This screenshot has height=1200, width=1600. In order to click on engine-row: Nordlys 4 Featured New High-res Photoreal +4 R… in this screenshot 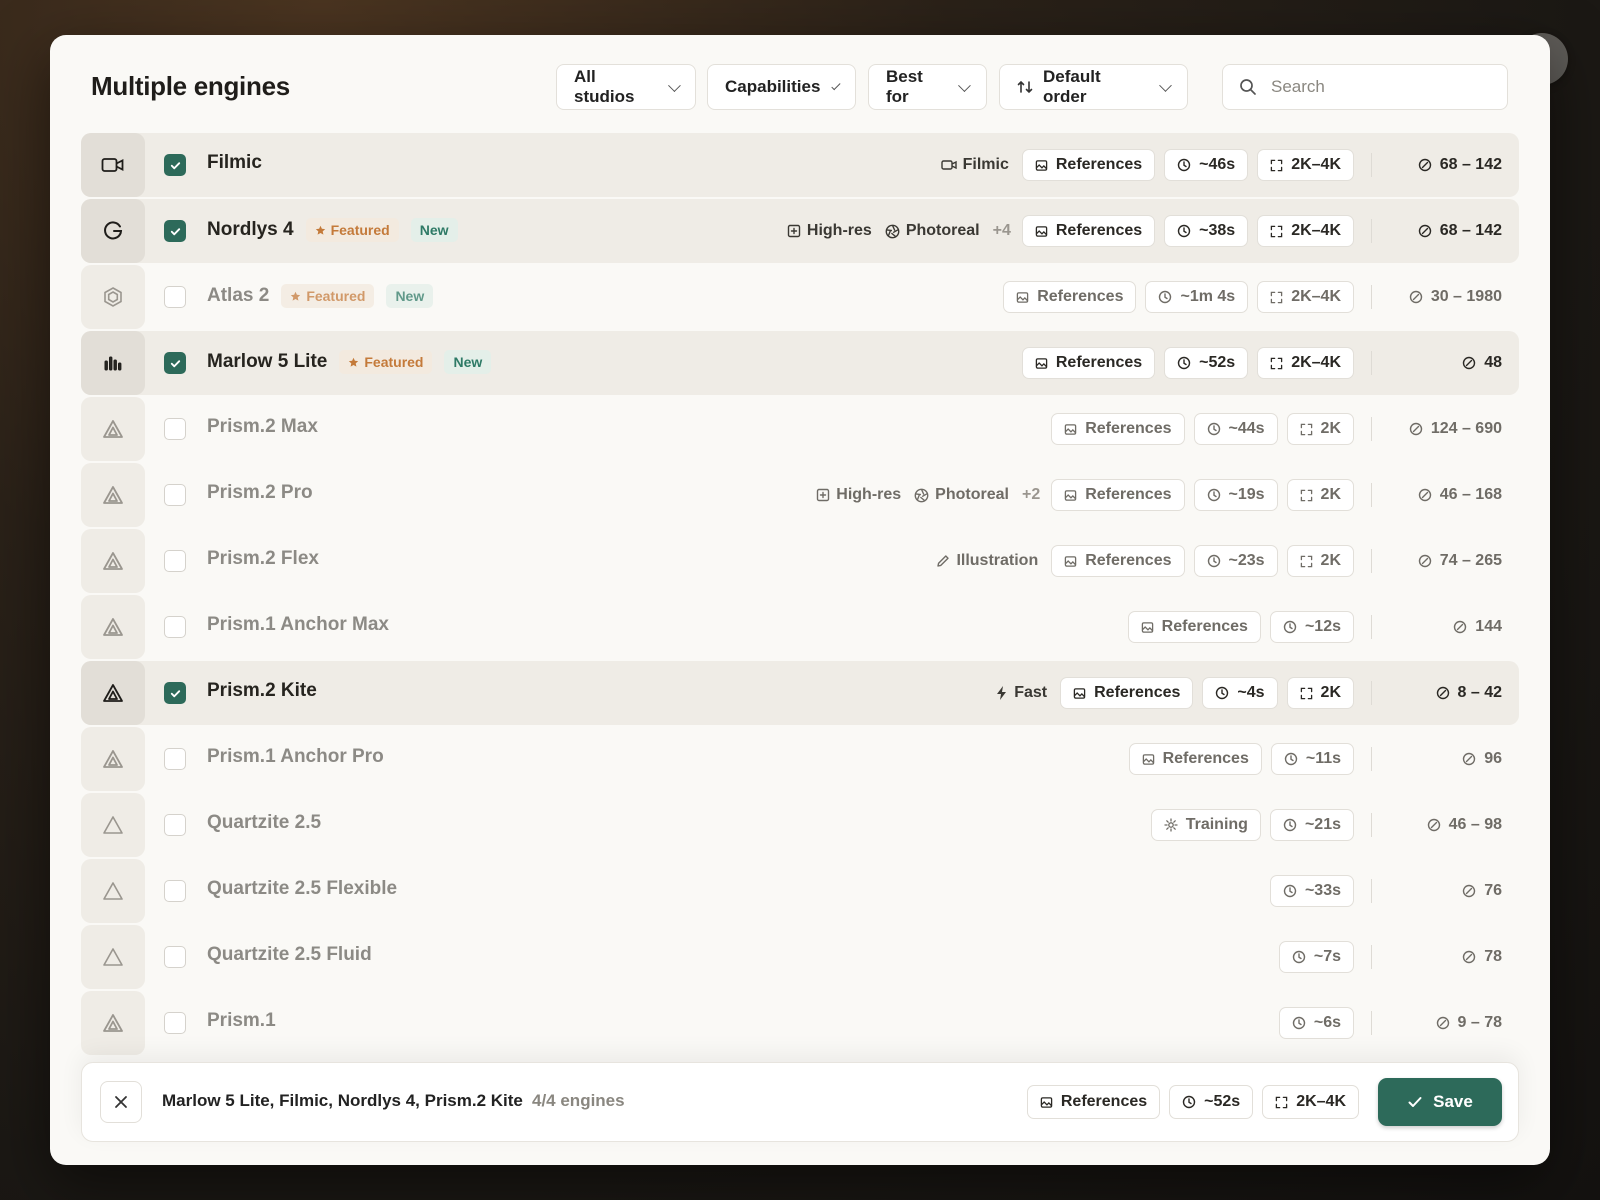, I will do `click(800, 231)`.